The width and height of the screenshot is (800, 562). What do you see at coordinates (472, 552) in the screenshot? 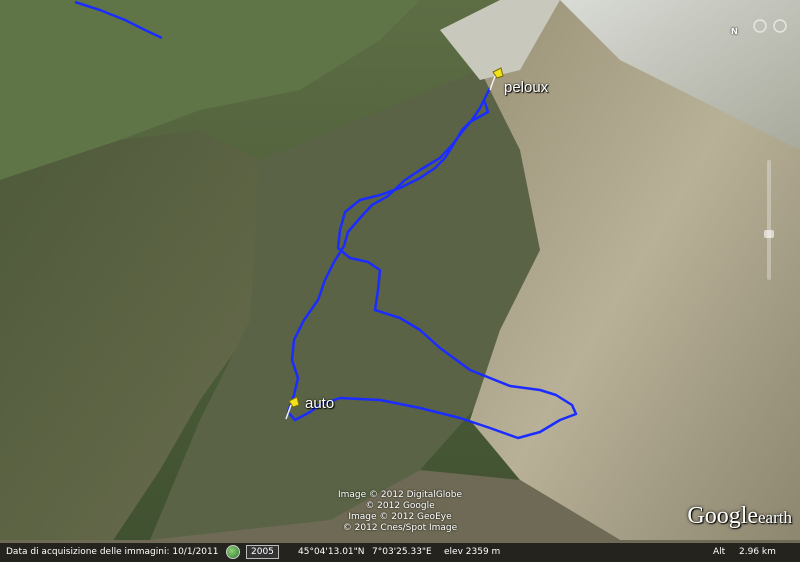
I see `elevation-readout: elev 2359 m` at bounding box center [472, 552].